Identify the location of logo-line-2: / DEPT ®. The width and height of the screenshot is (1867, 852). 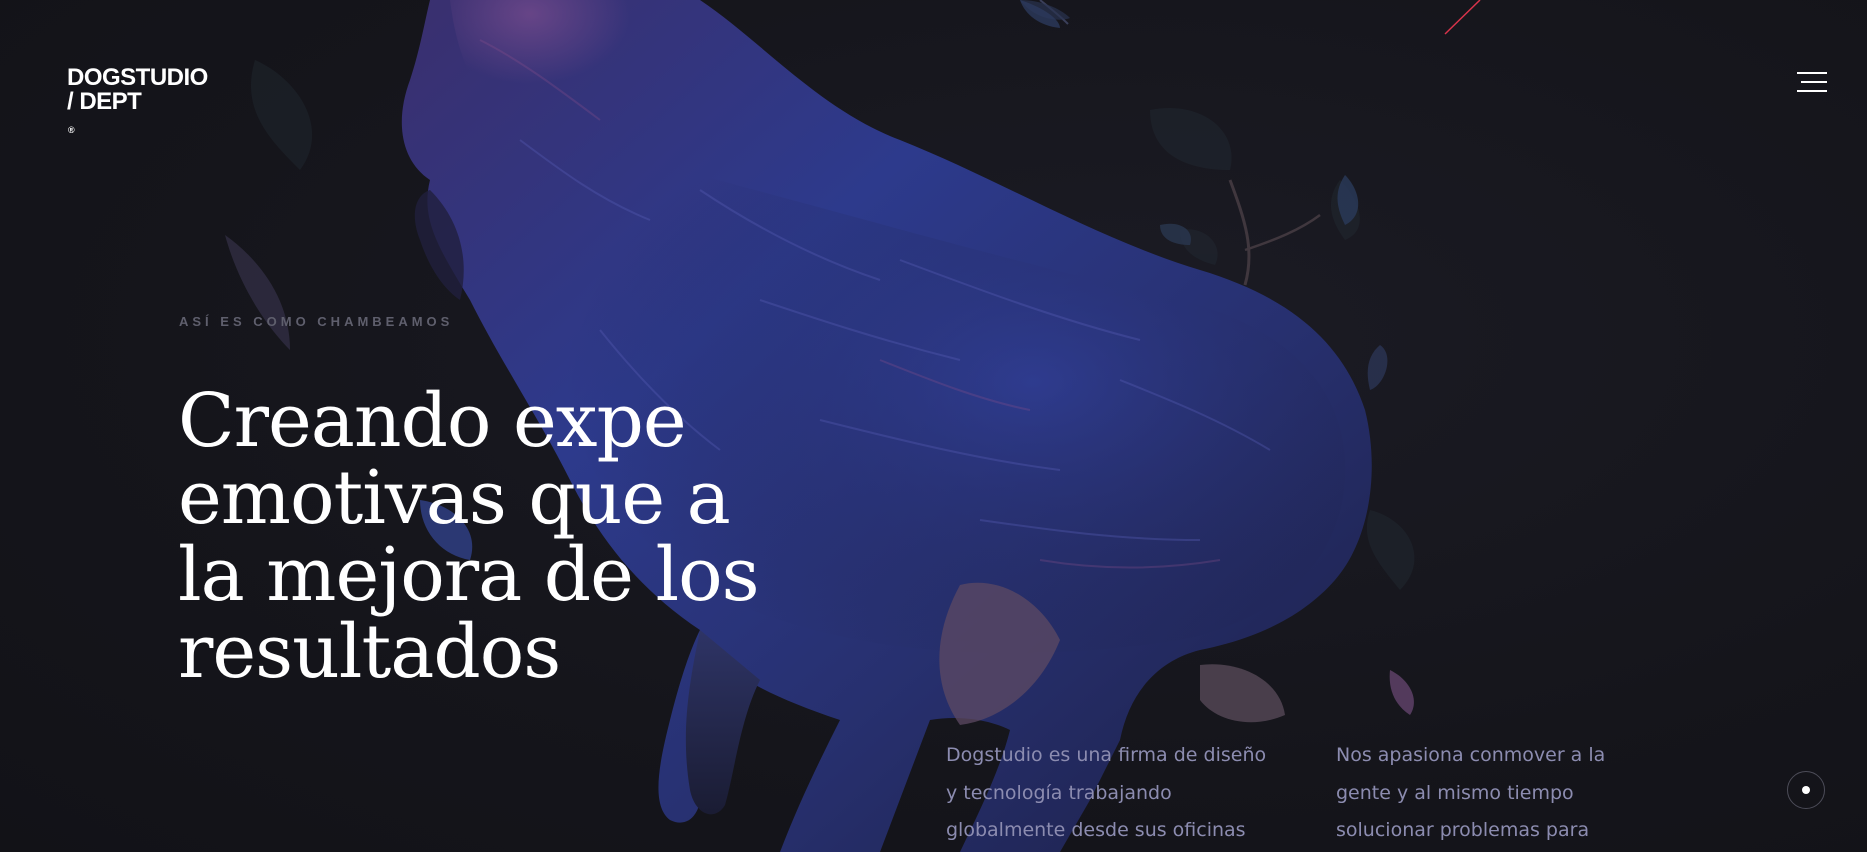
(104, 112).